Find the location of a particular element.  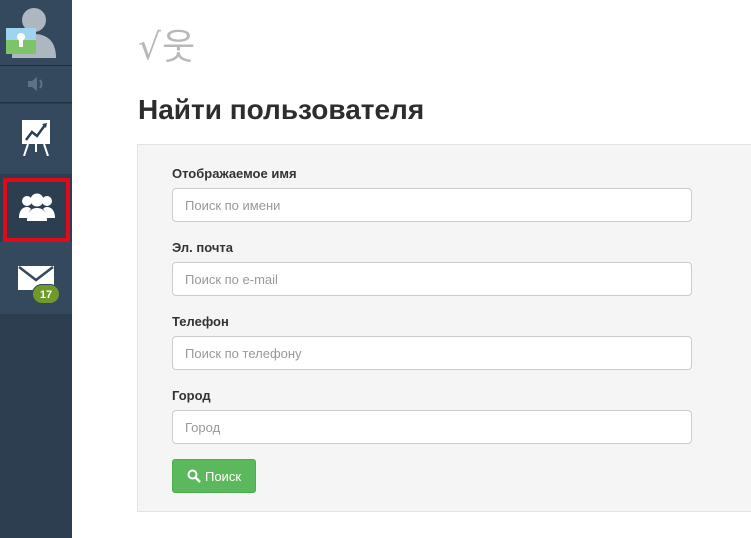

sidebar-item-statistics is located at coordinates (36, 139).